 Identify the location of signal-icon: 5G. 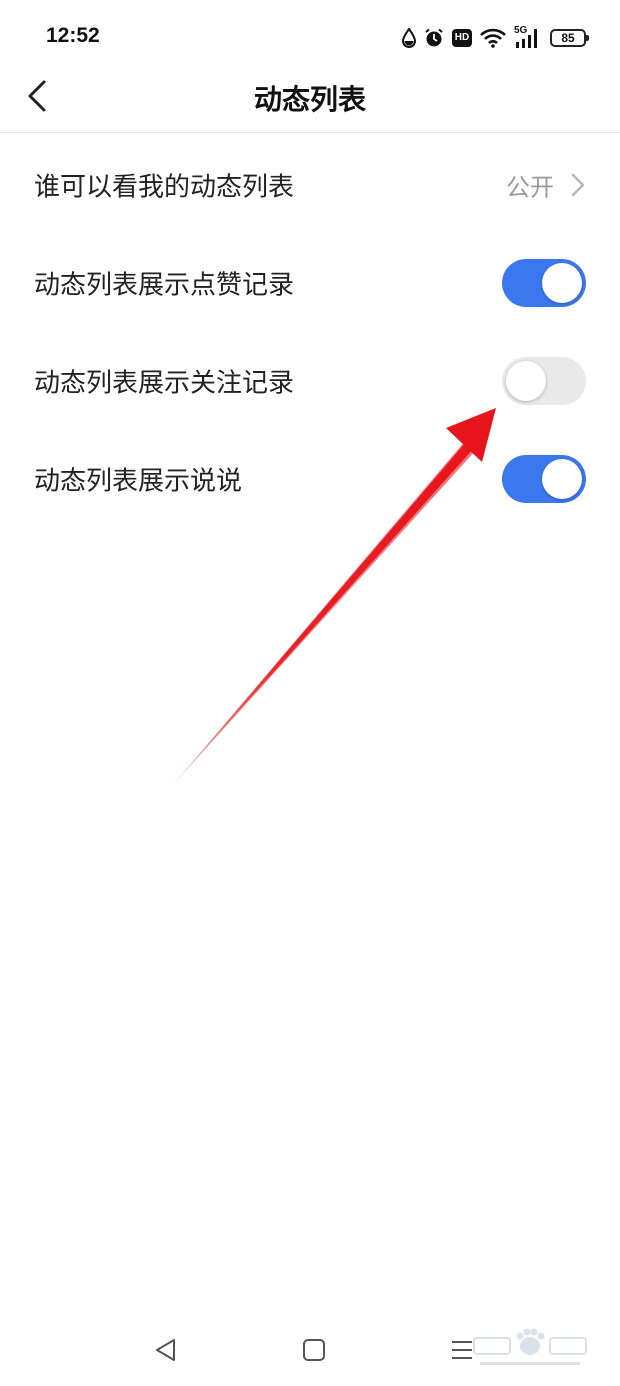
(528, 37).